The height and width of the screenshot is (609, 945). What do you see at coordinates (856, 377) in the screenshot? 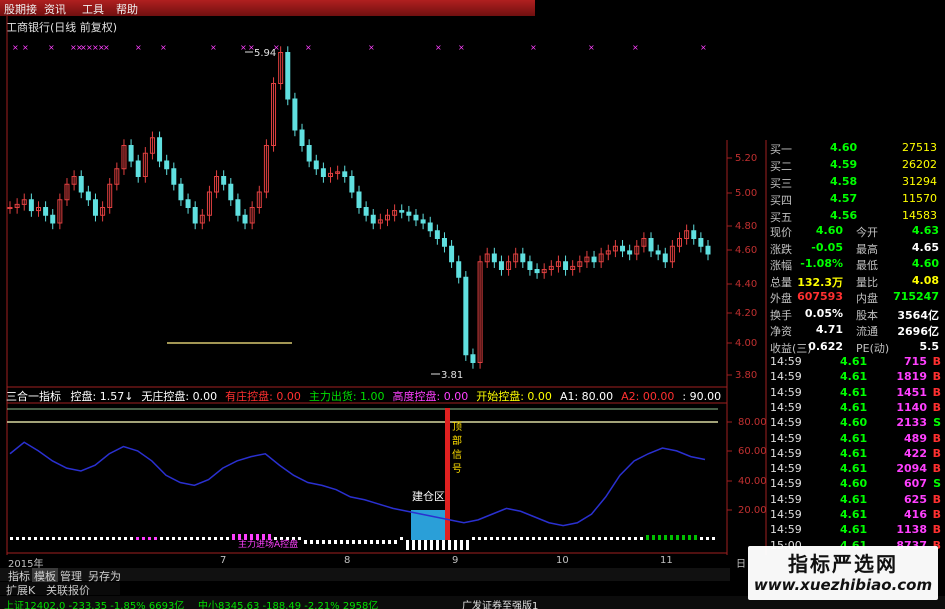
I see `quote-row: 14:59 4.61 1819 B` at bounding box center [856, 377].